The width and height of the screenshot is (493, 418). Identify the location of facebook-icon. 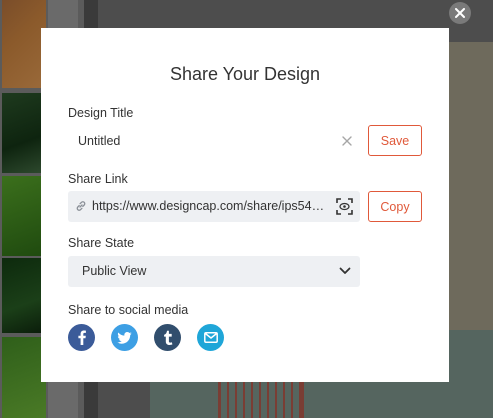
(81, 337).